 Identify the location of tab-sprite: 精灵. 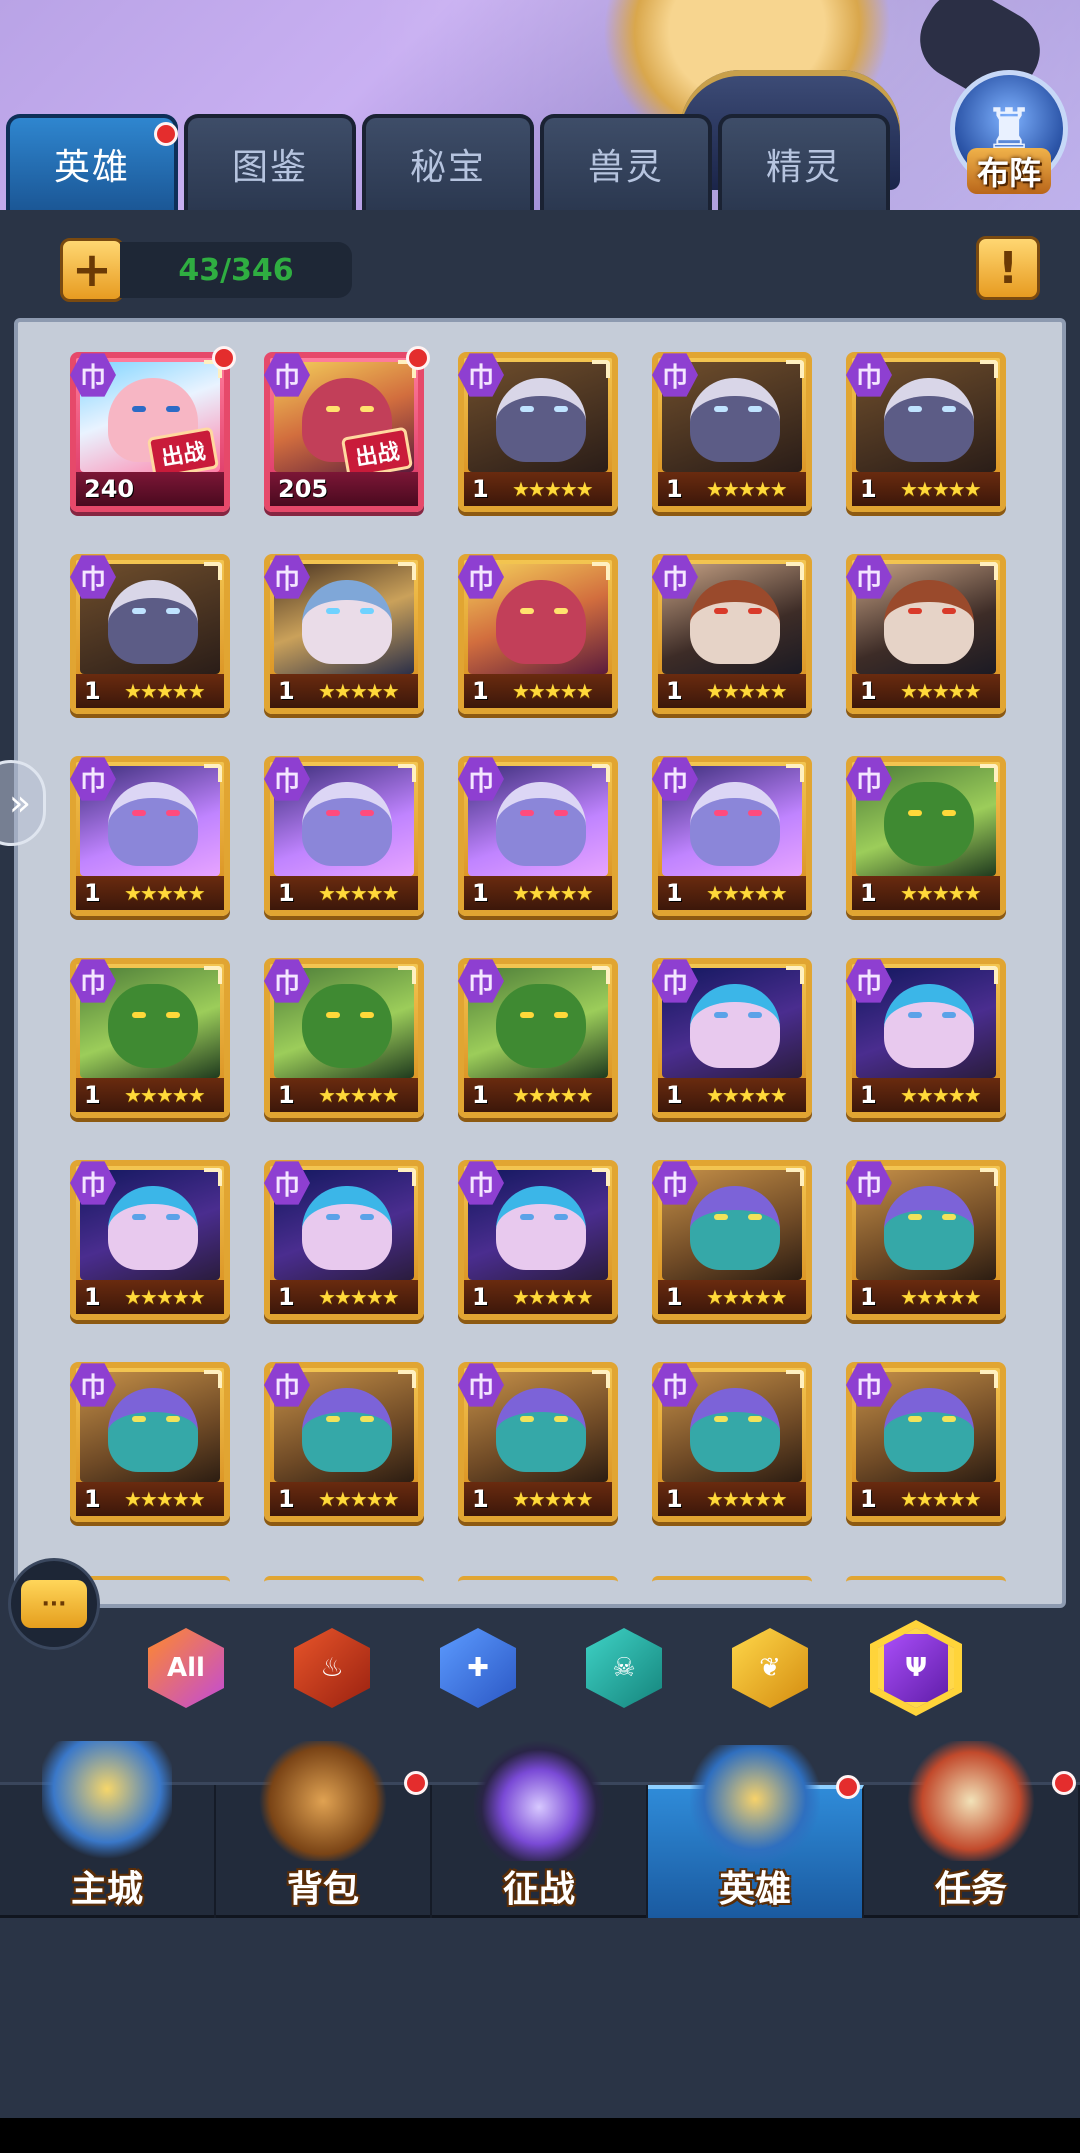
(804, 162).